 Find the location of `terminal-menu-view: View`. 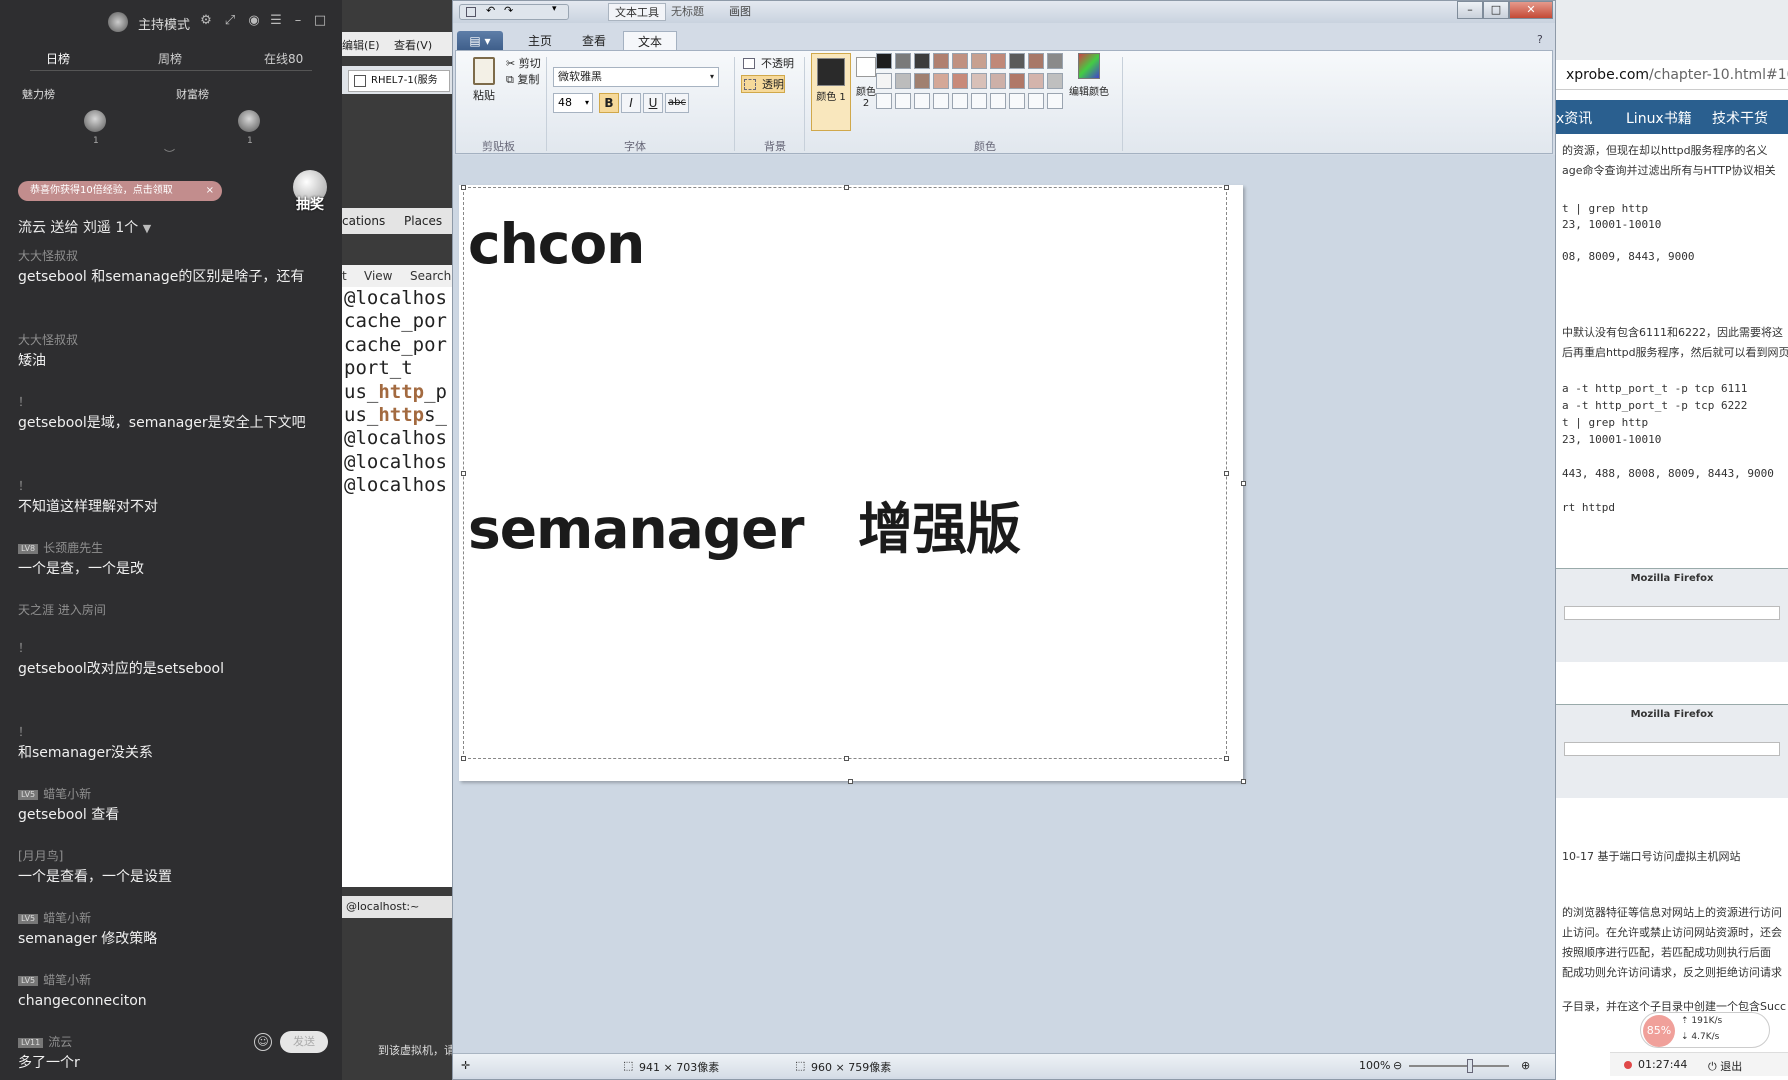

terminal-menu-view: View is located at coordinates (378, 276).